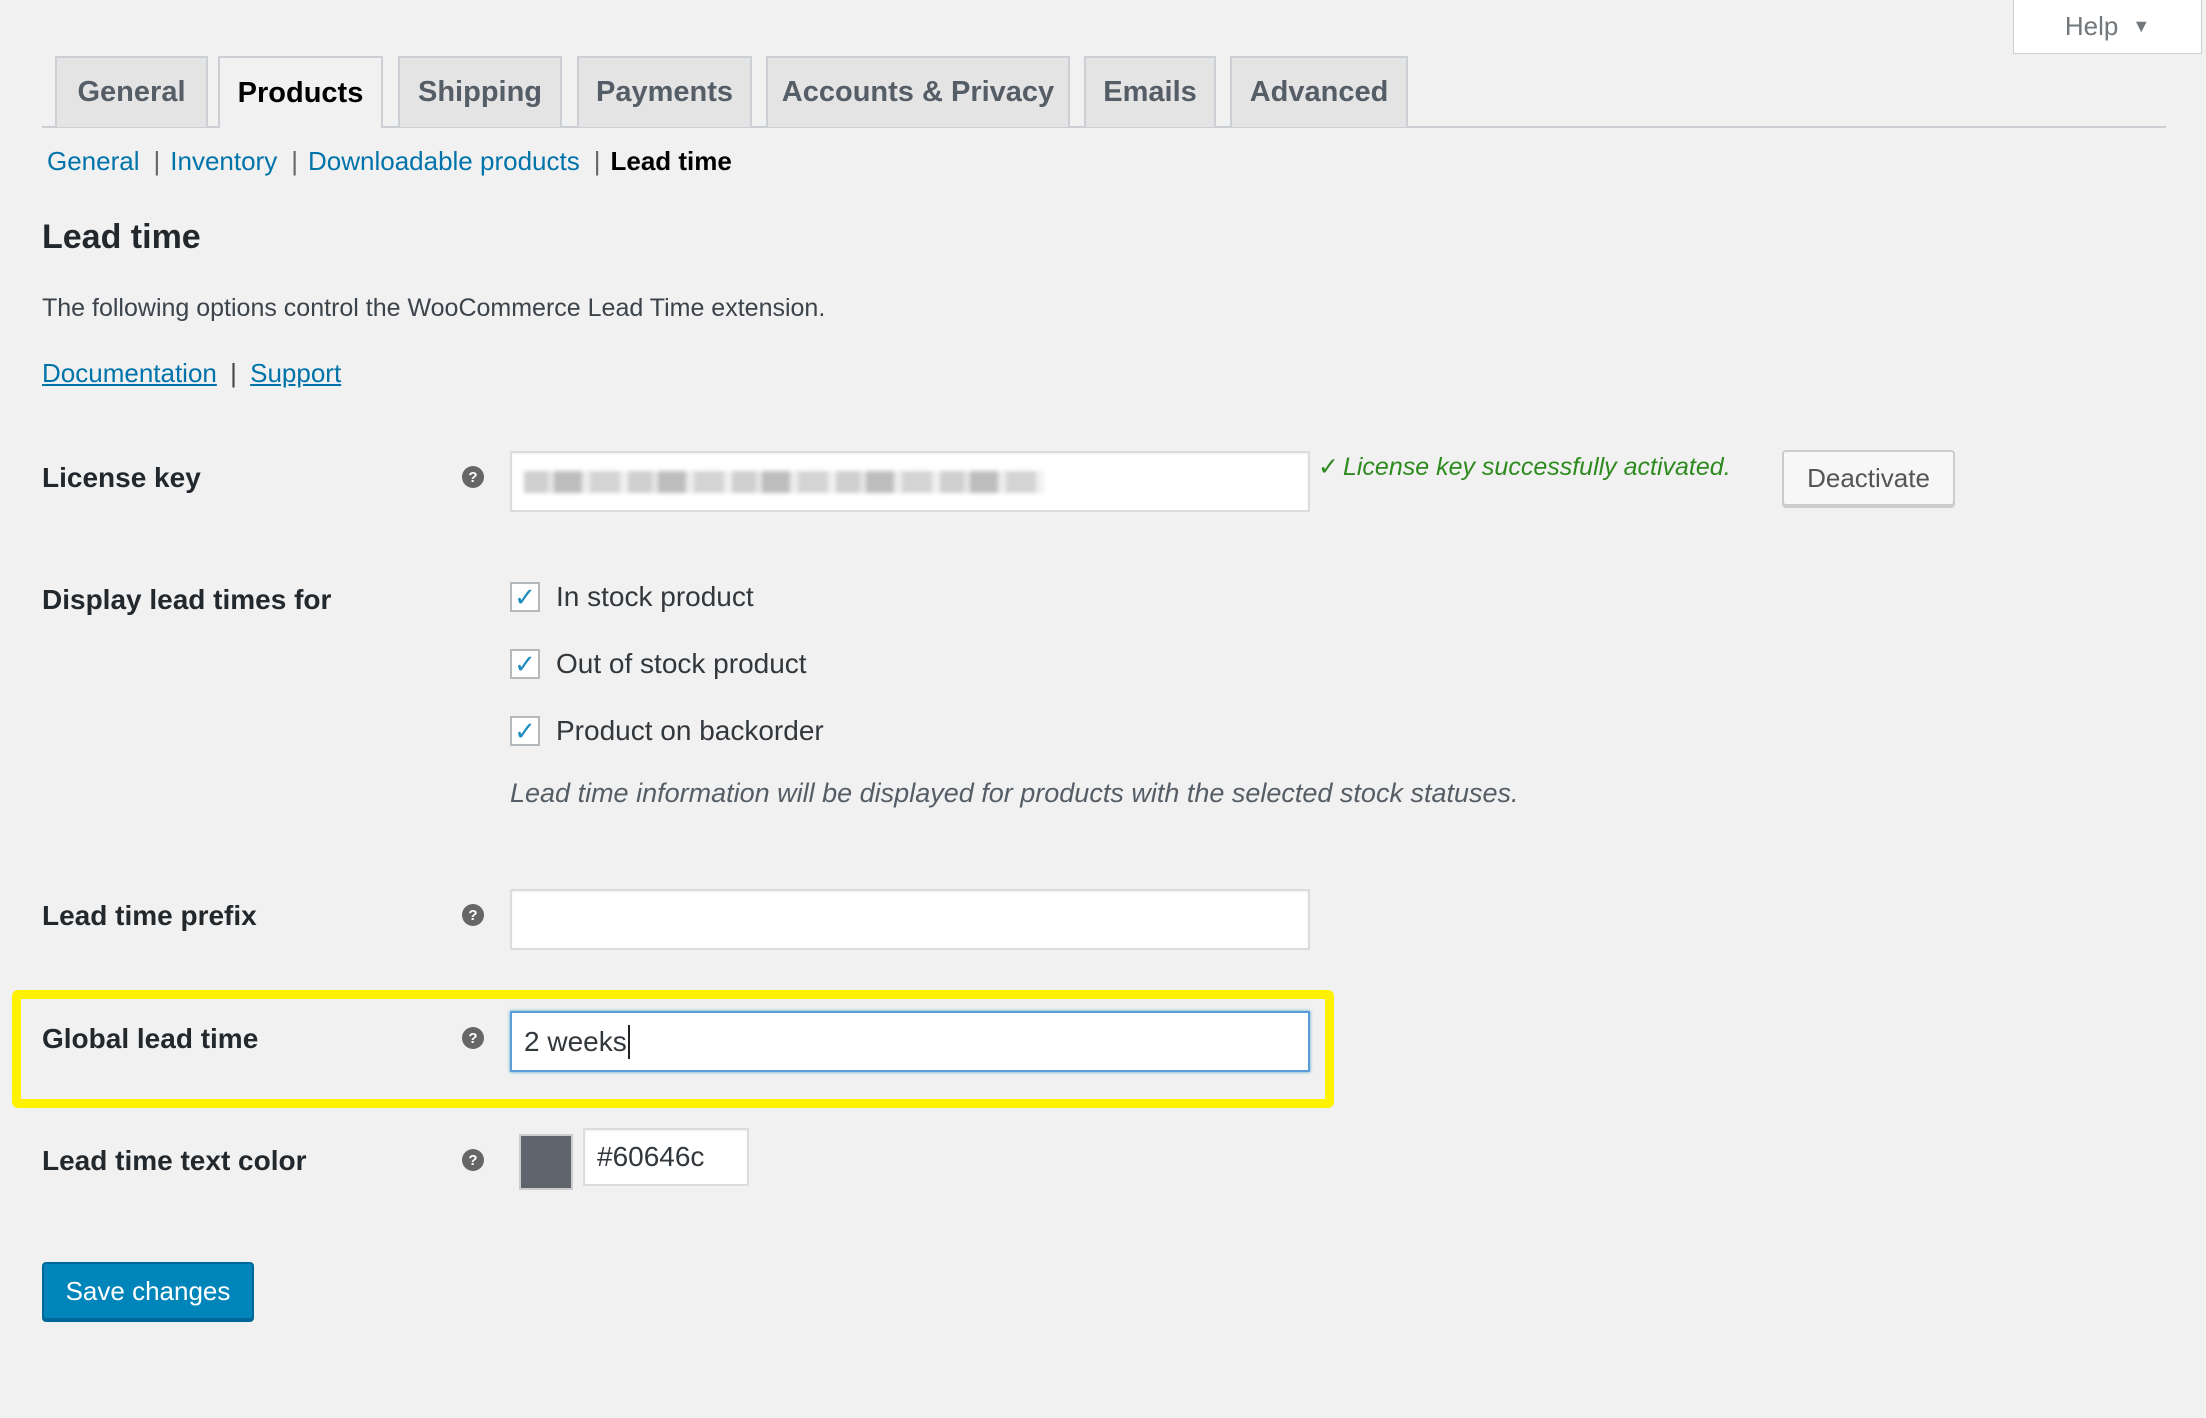  What do you see at coordinates (121, 237) in the screenshot?
I see `page-title: Lead time` at bounding box center [121, 237].